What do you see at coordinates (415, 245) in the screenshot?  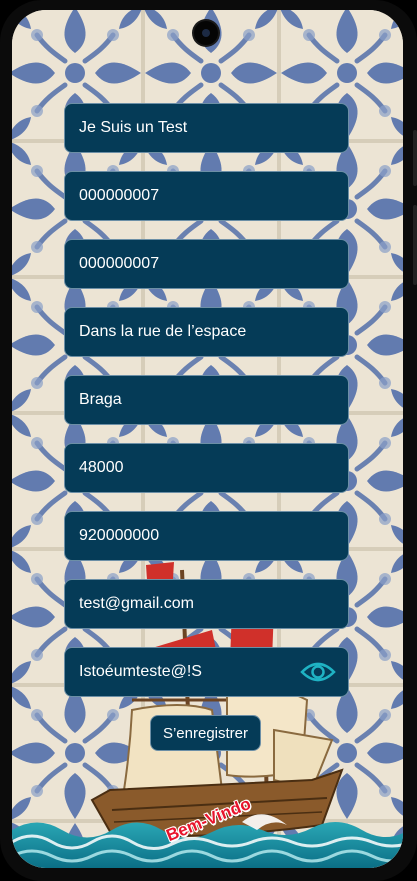 I see `power-button` at bounding box center [415, 245].